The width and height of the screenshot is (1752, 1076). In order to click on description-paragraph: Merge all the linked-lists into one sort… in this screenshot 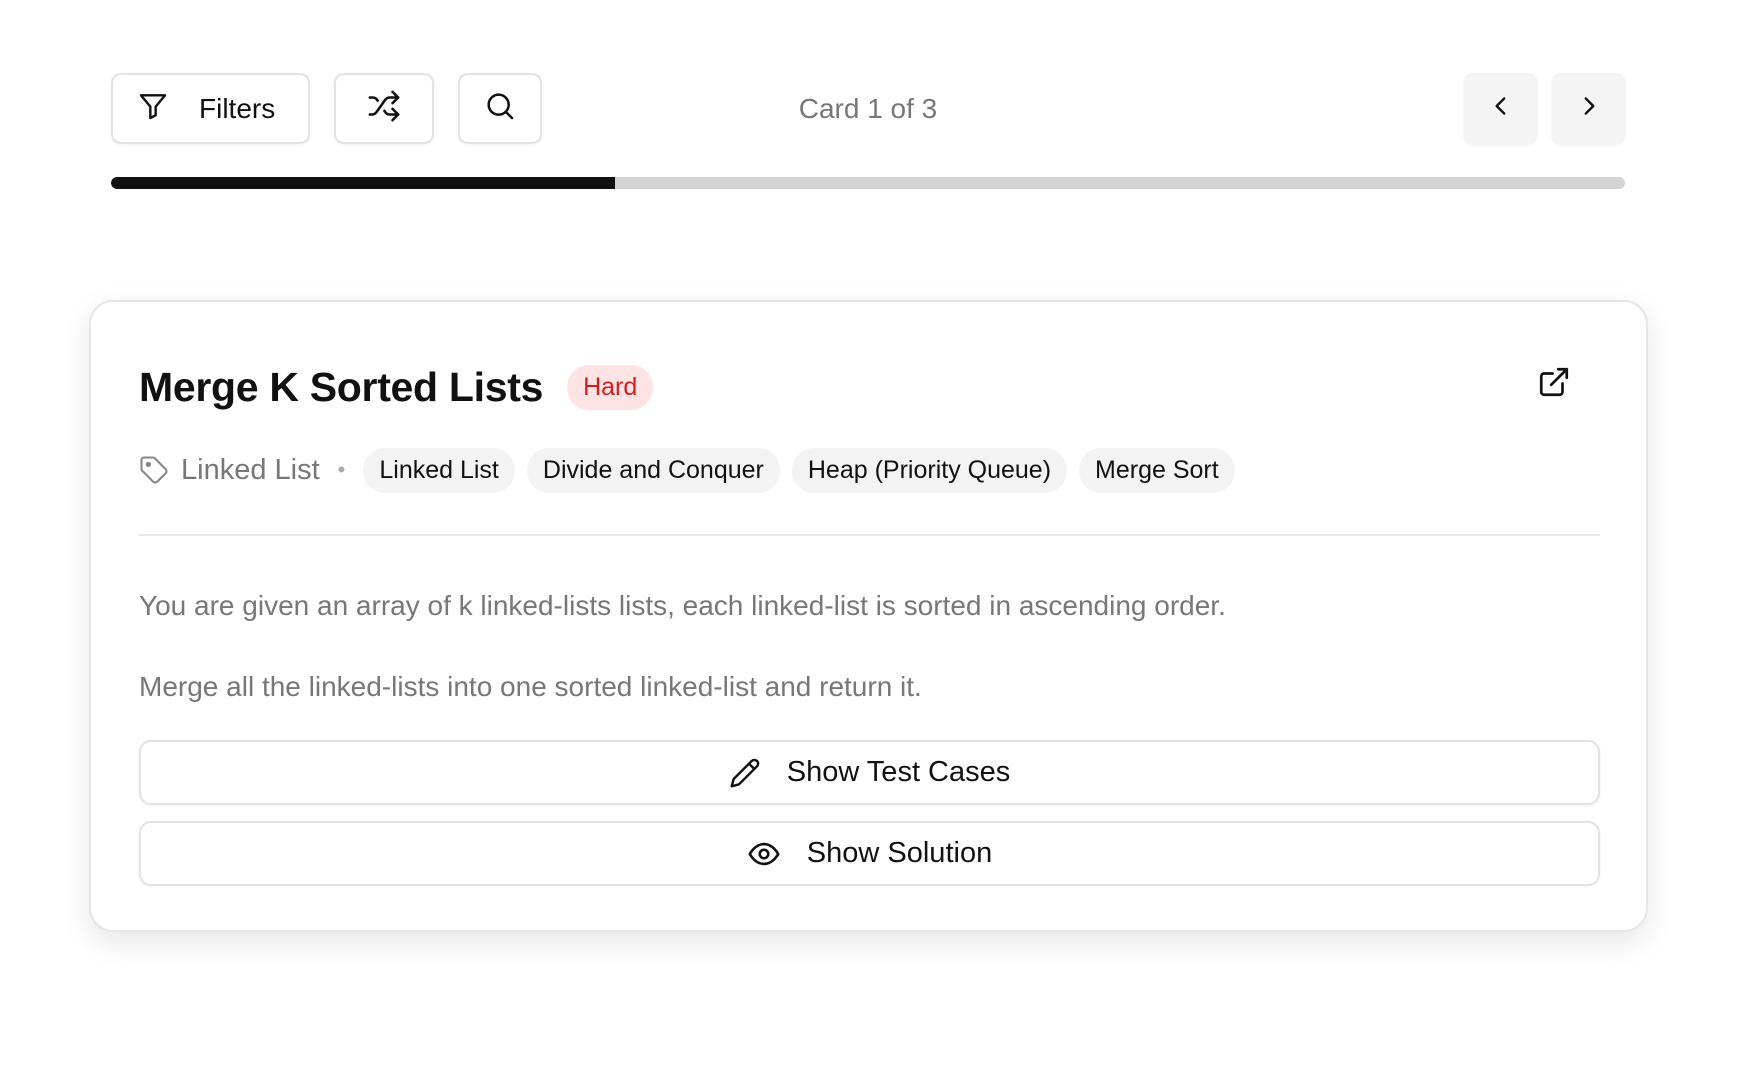, I will do `click(530, 686)`.